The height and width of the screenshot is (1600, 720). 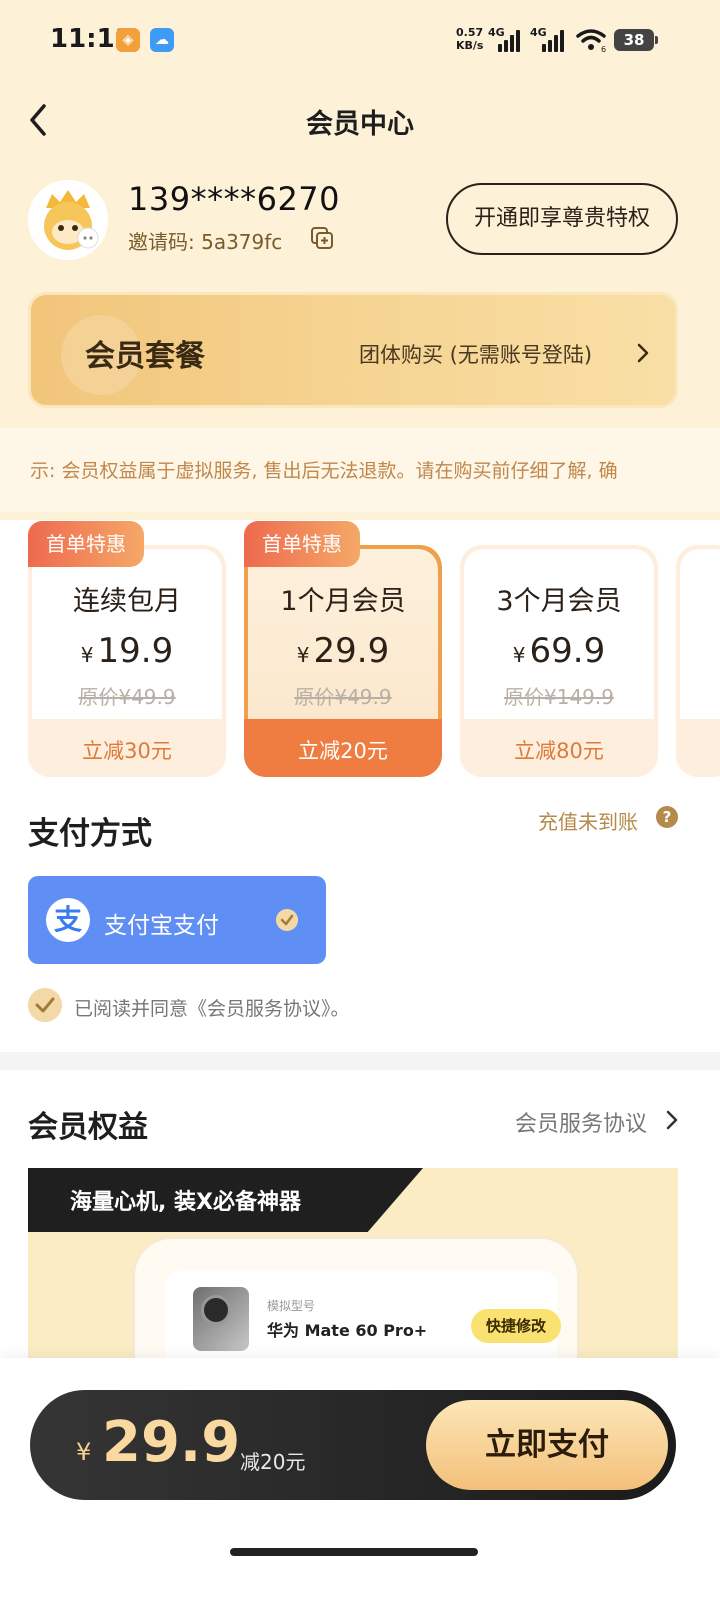 What do you see at coordinates (127, 601) in the screenshot?
I see `plan-name: 连续包月` at bounding box center [127, 601].